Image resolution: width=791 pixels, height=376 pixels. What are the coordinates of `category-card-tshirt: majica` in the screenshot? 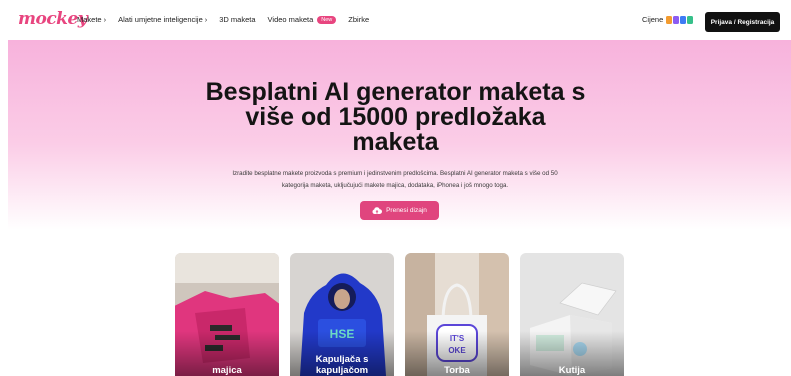 It's located at (227, 314).